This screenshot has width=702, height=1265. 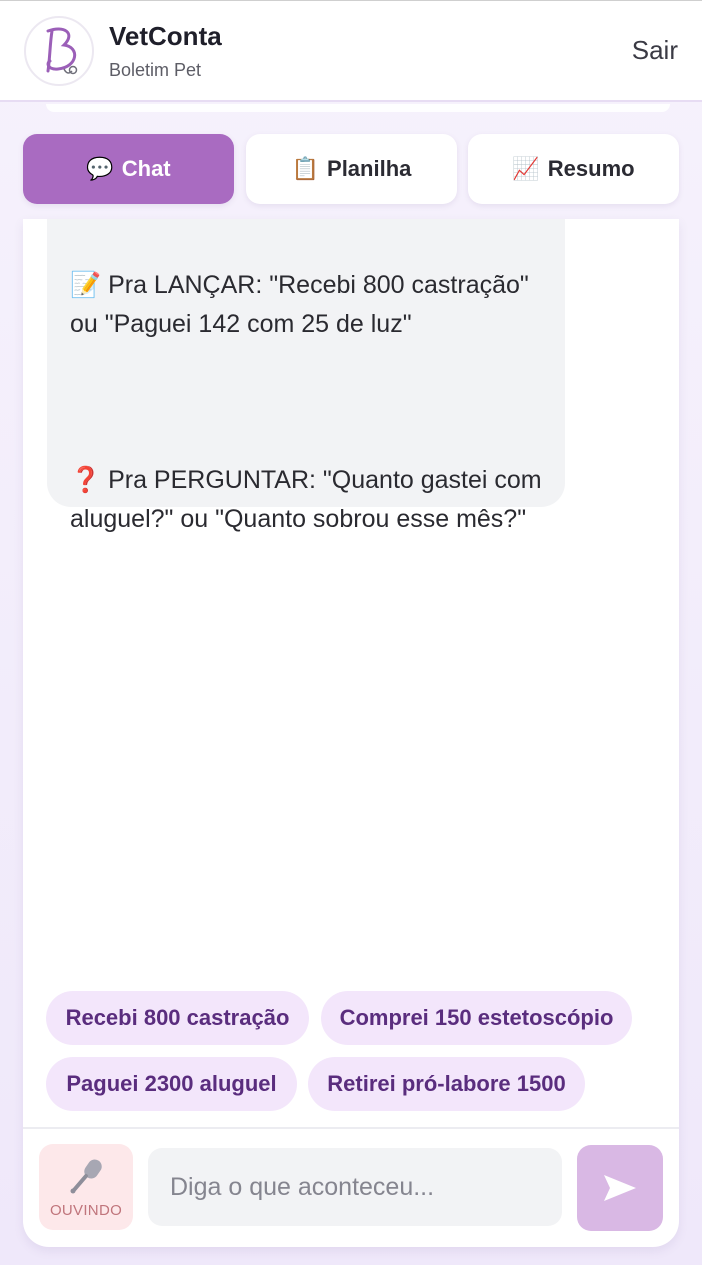 I want to click on message-input, so click(x=355, y=1187).